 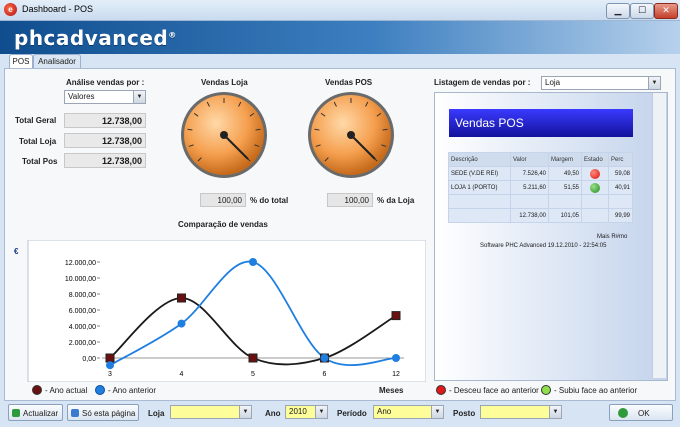 What do you see at coordinates (565, 173) in the screenshot?
I see `cell-margem: 49,50` at bounding box center [565, 173].